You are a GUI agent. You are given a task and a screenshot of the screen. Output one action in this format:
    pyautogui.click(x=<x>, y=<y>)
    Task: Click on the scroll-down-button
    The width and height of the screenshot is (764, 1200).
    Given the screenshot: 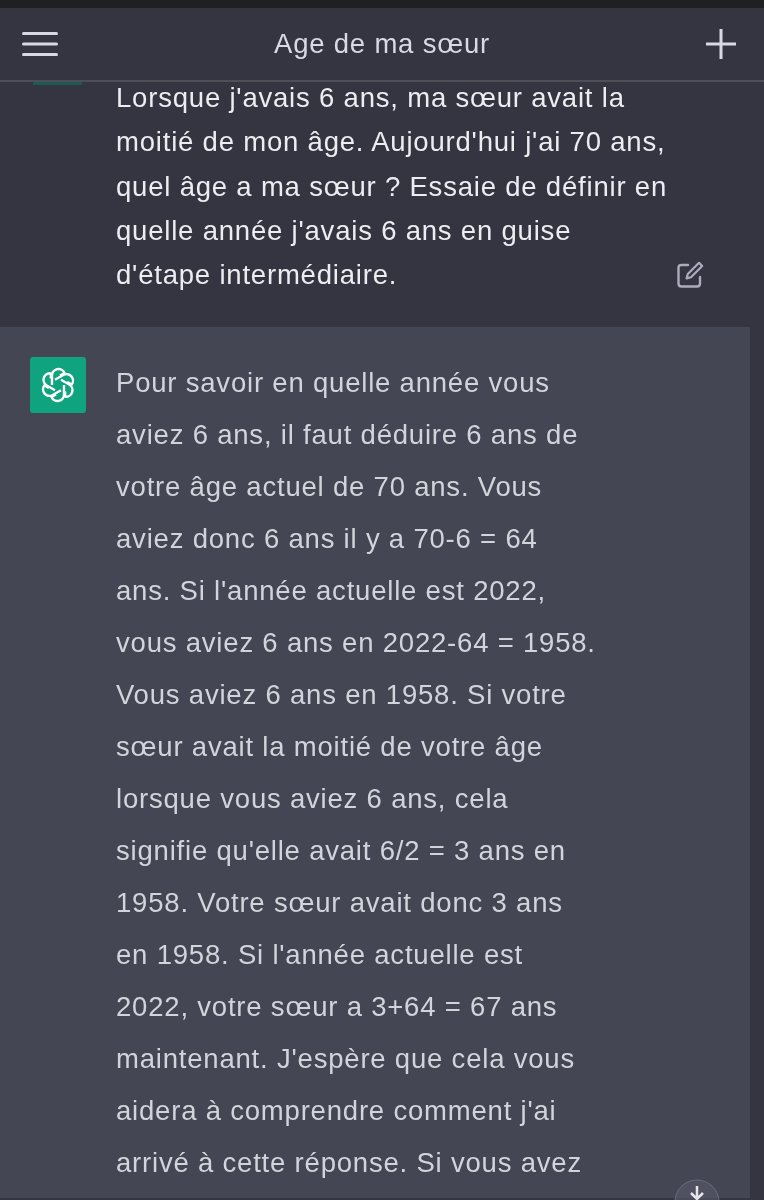 What is the action you would take?
    pyautogui.click(x=697, y=1188)
    